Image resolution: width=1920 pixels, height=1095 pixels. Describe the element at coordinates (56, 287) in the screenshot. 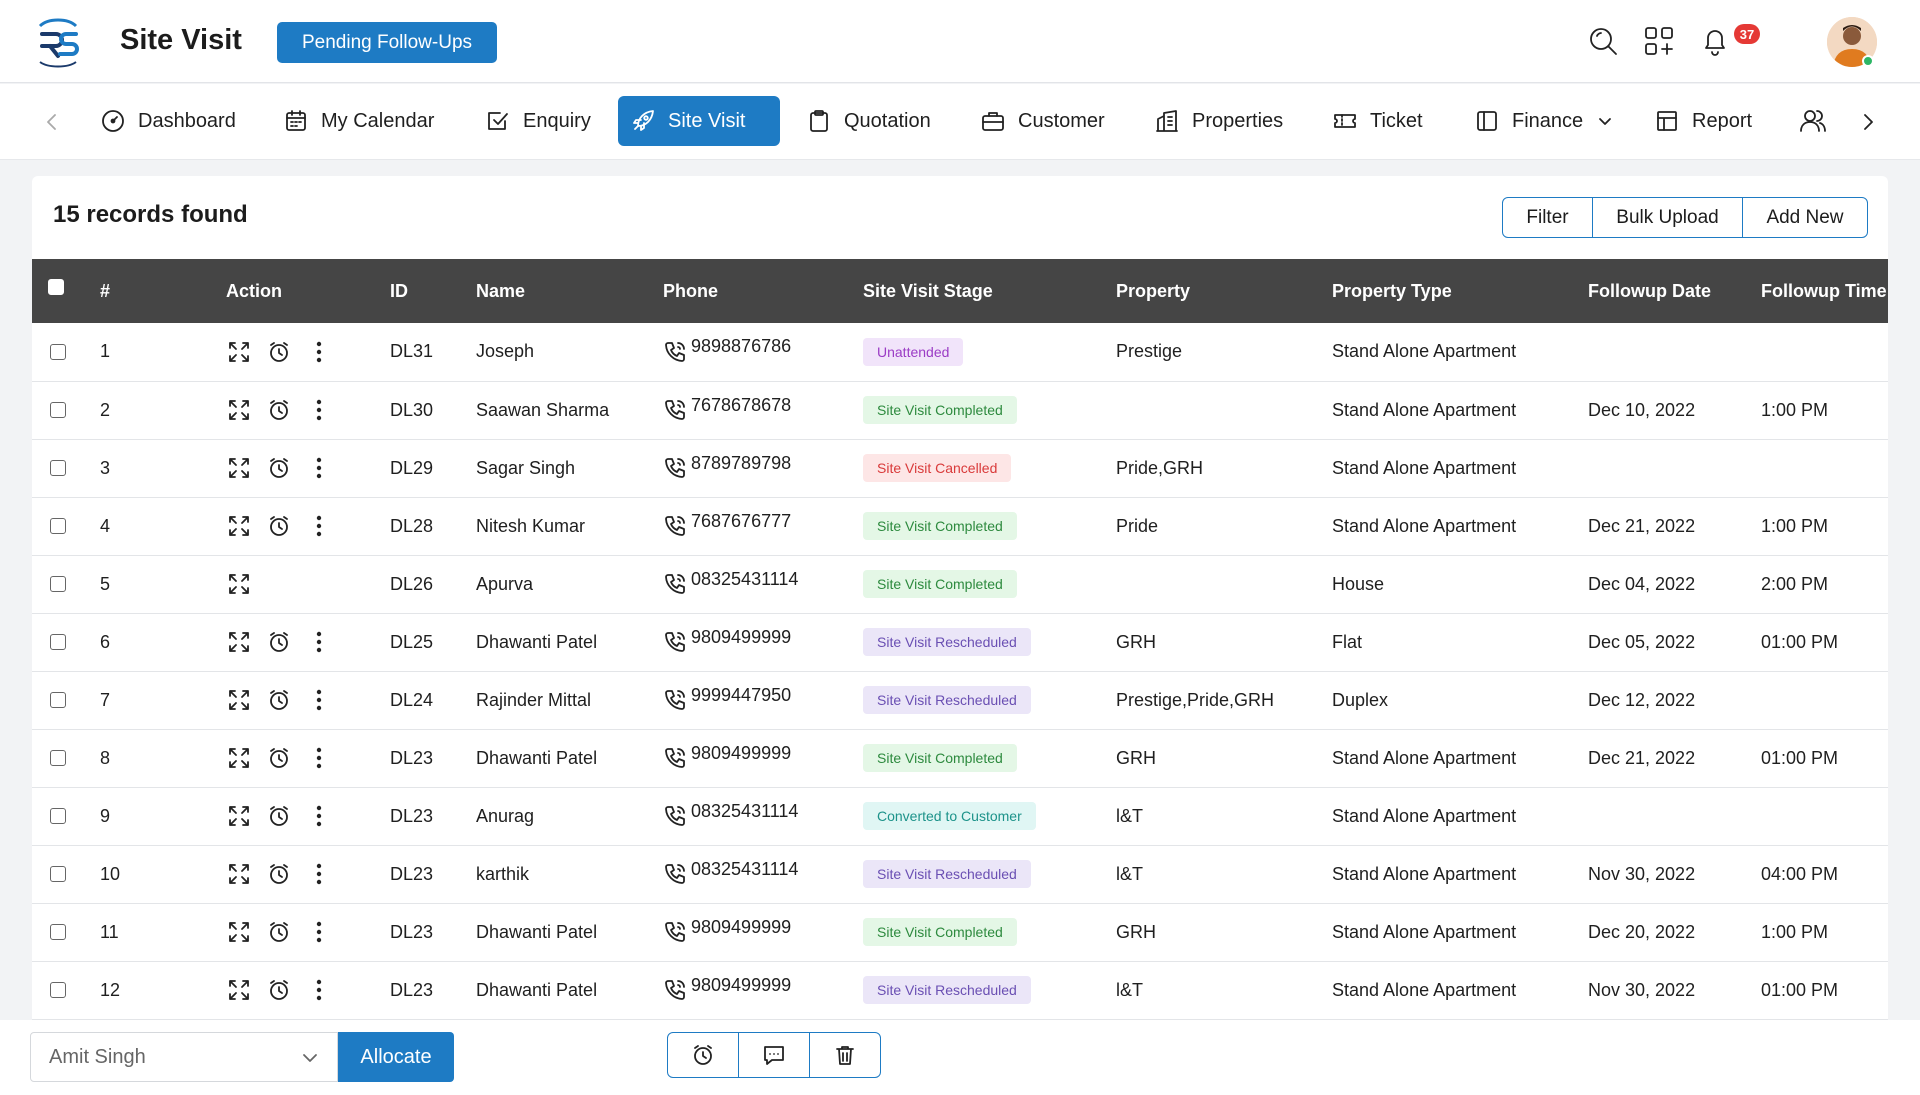

I see `select-all-checkbox` at that location.